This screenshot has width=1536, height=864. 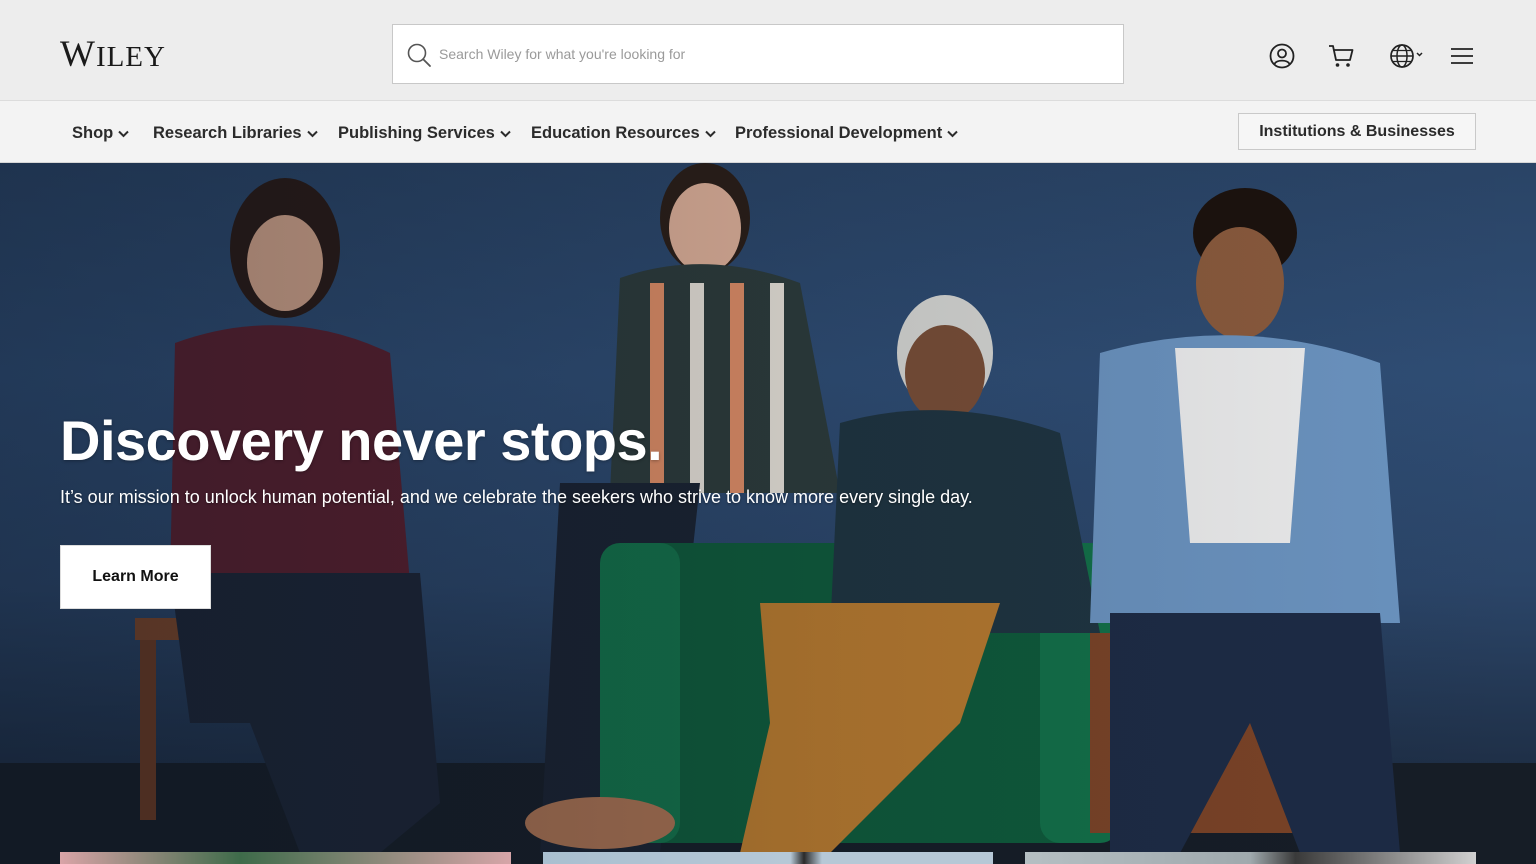 What do you see at coordinates (78, 54) in the screenshot?
I see `logo-initial: W` at bounding box center [78, 54].